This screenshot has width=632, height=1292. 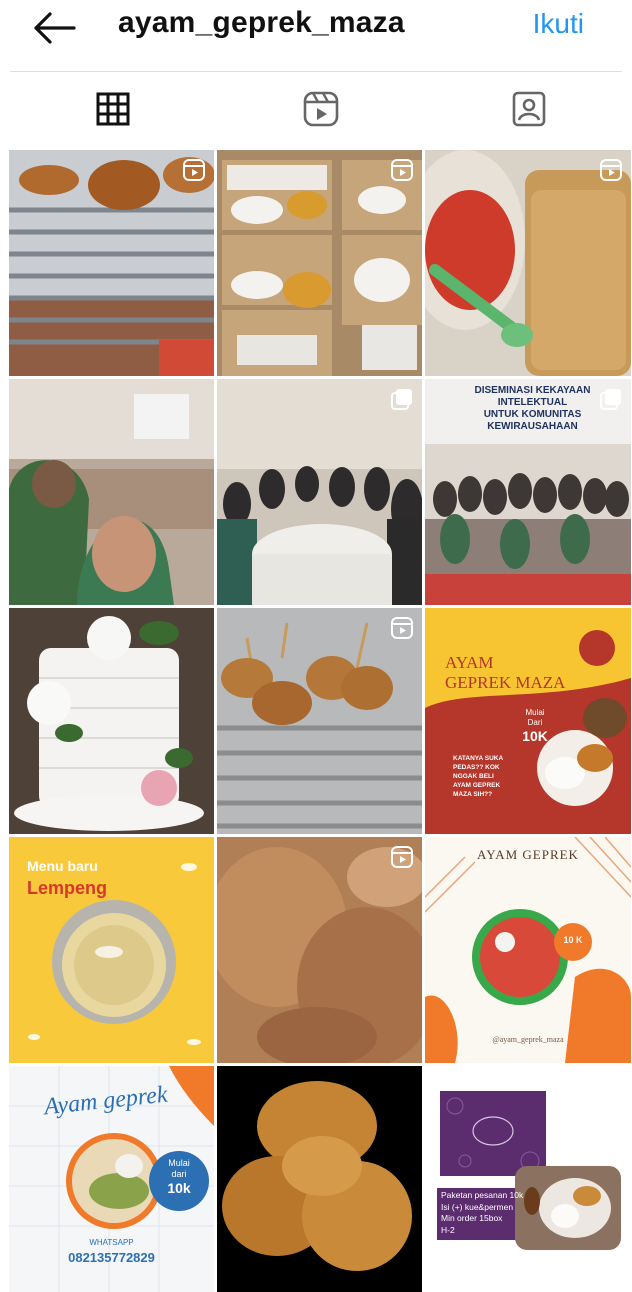 What do you see at coordinates (505, 682) in the screenshot?
I see `promo-title-line: GEPREK MAZA` at bounding box center [505, 682].